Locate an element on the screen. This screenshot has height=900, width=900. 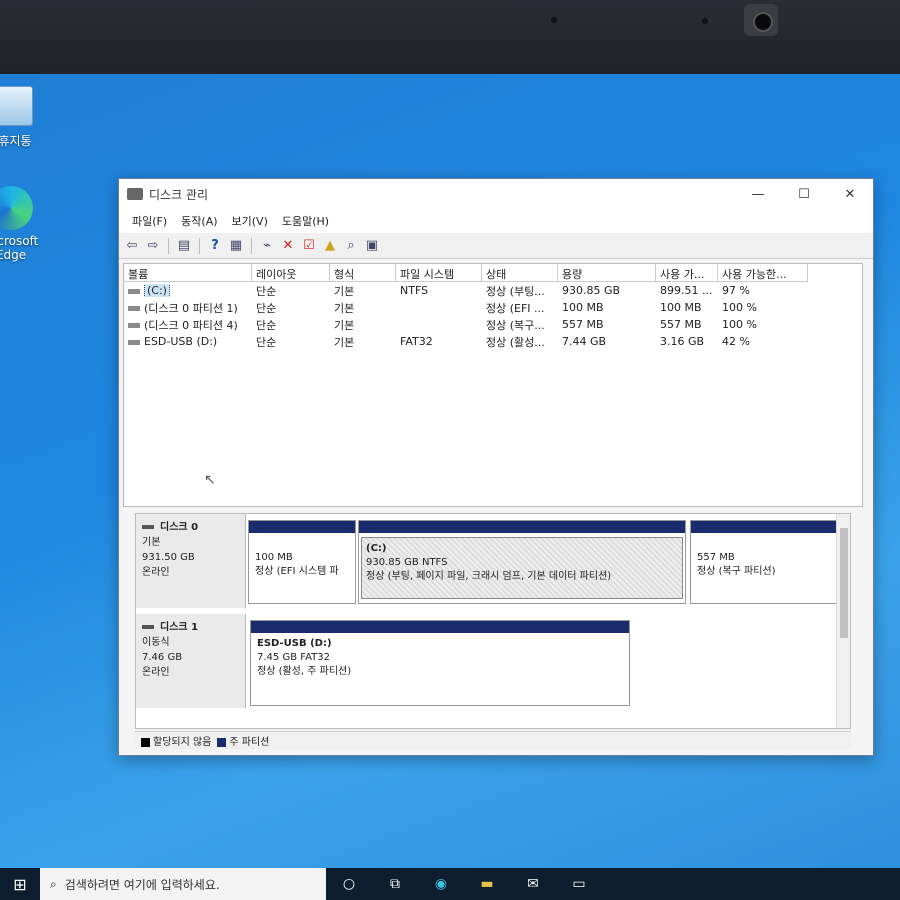
vertical-scrollbar is located at coordinates (843, 621).